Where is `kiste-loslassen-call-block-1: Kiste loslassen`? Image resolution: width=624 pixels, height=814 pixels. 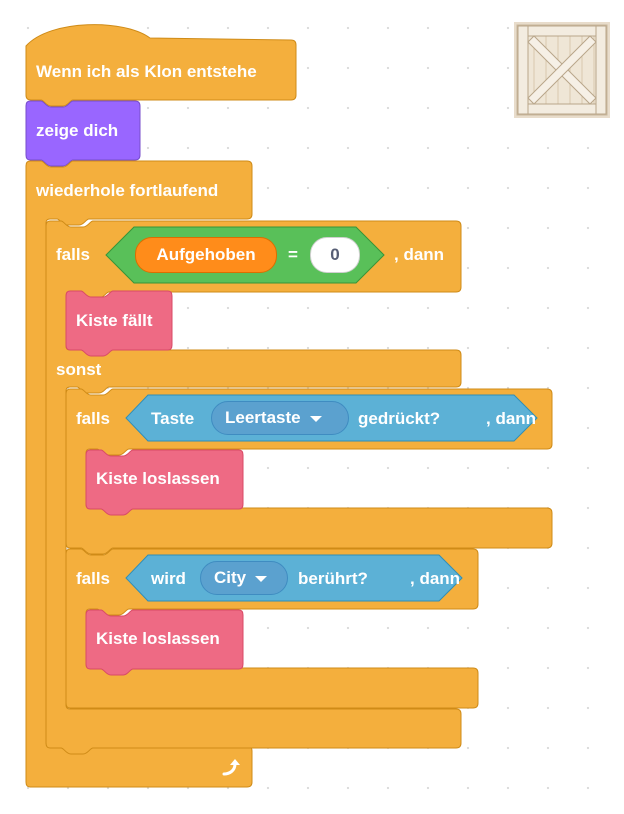 kiste-loslassen-call-block-1: Kiste loslassen is located at coordinates (165, 482).